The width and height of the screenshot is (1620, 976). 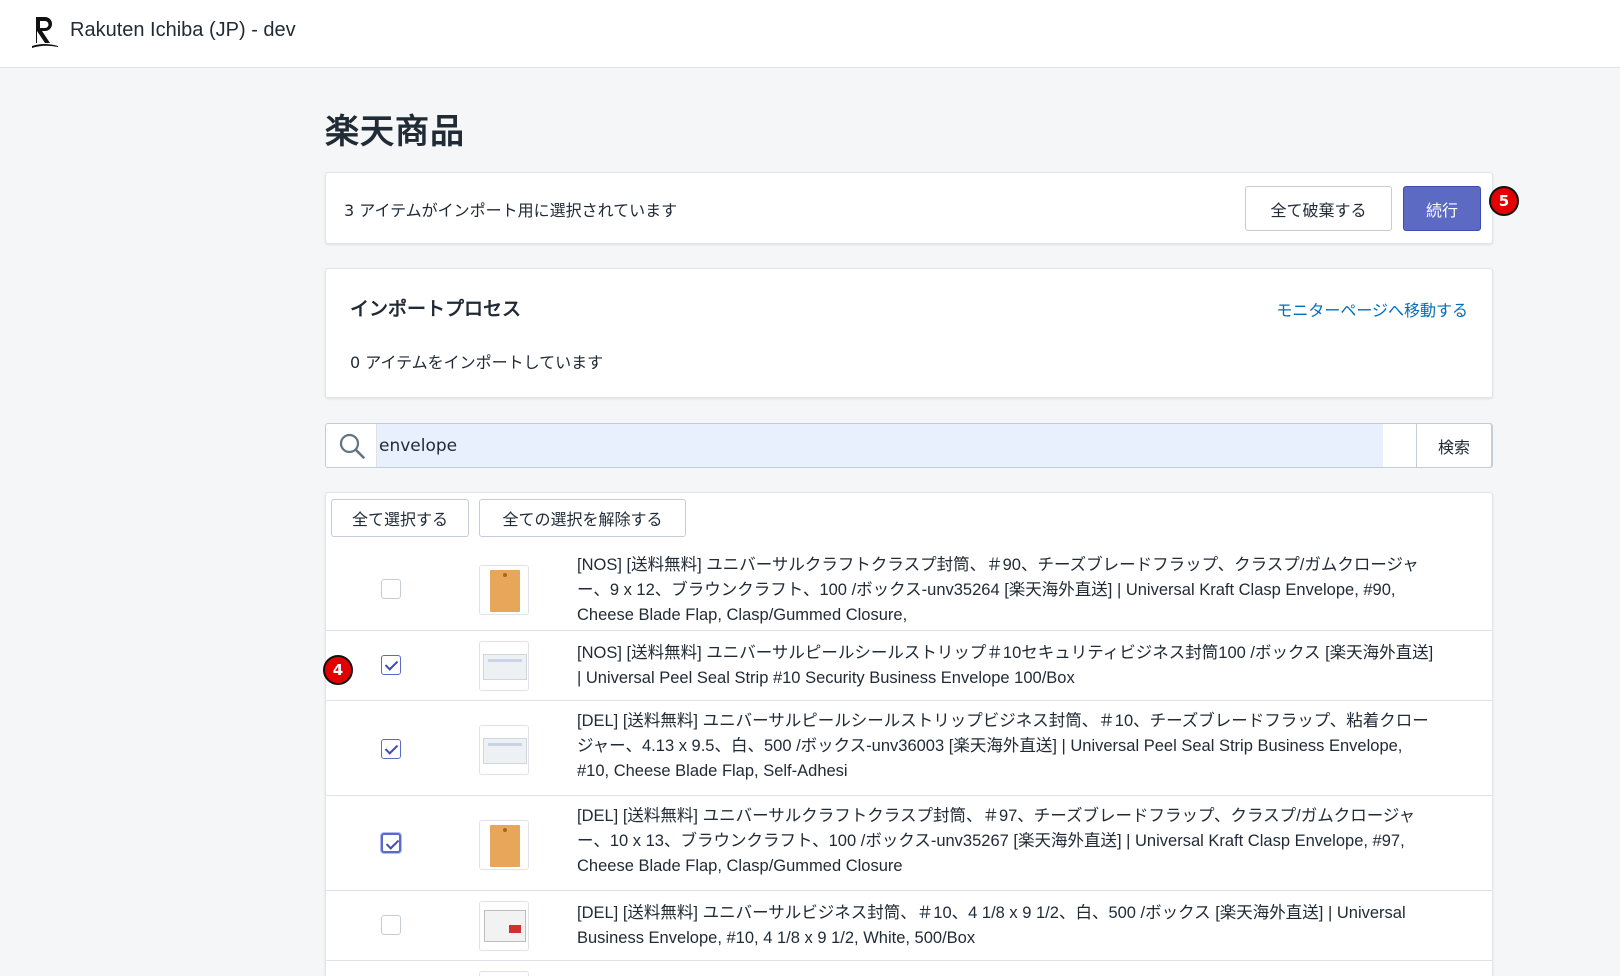 I want to click on page-title: 楽天商品, so click(x=395, y=132).